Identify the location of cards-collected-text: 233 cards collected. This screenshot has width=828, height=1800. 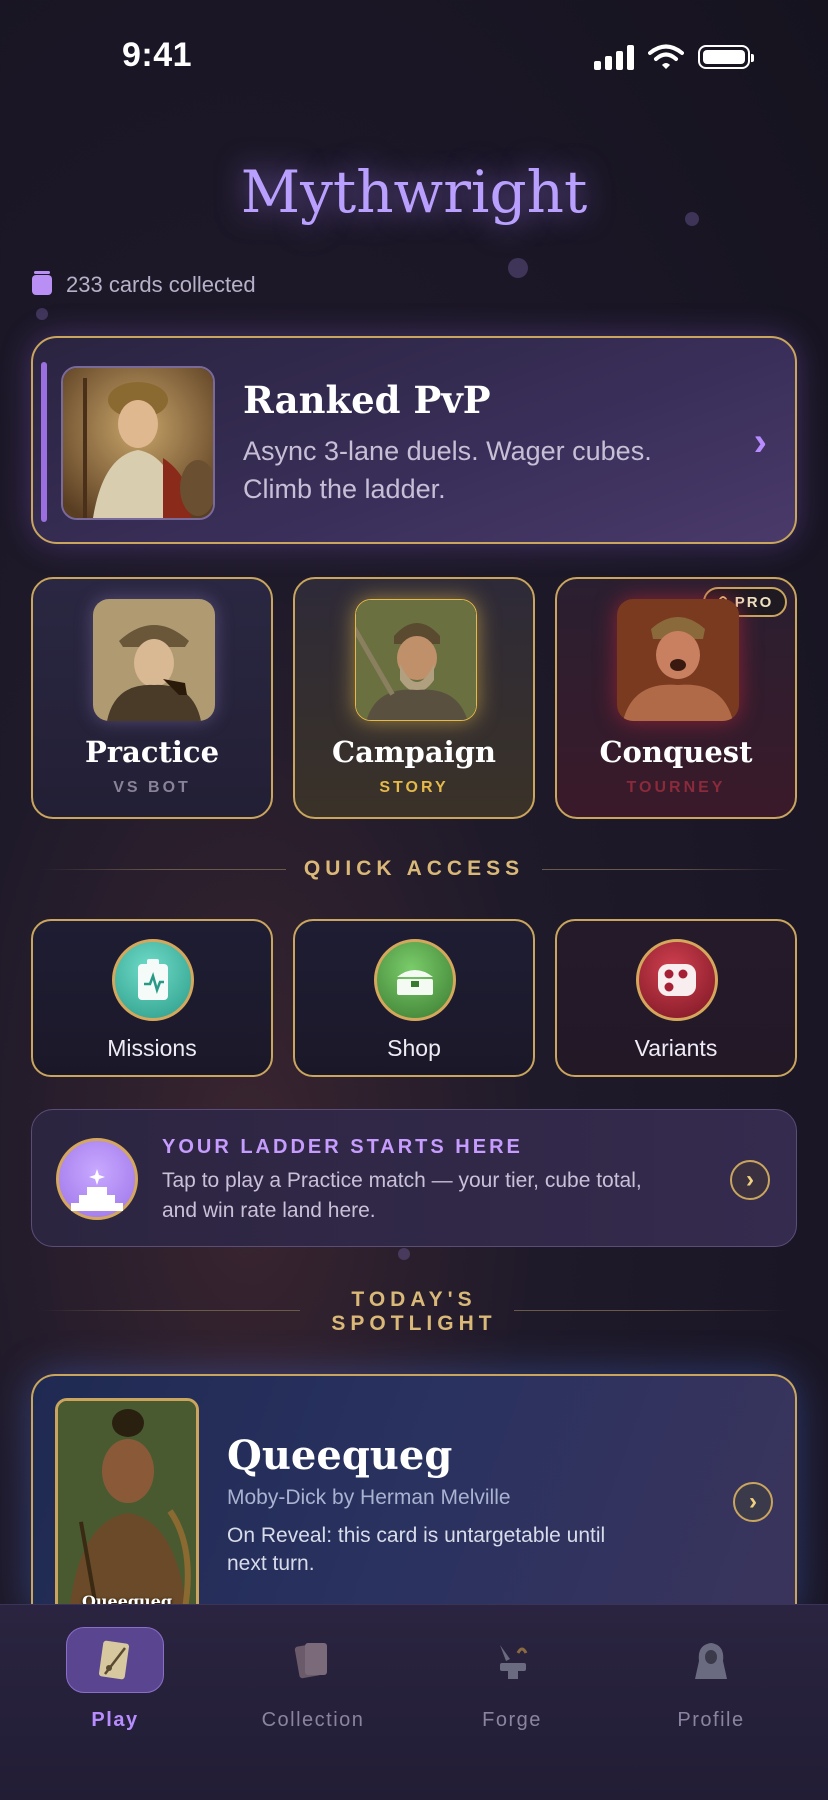
(161, 284).